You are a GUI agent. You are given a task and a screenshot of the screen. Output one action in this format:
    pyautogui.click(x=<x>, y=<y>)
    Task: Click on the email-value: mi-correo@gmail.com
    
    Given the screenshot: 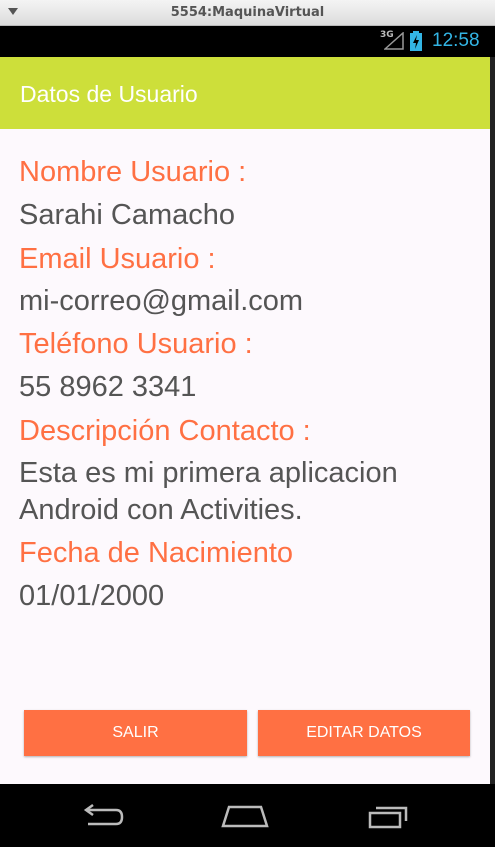 What is the action you would take?
    pyautogui.click(x=161, y=301)
    